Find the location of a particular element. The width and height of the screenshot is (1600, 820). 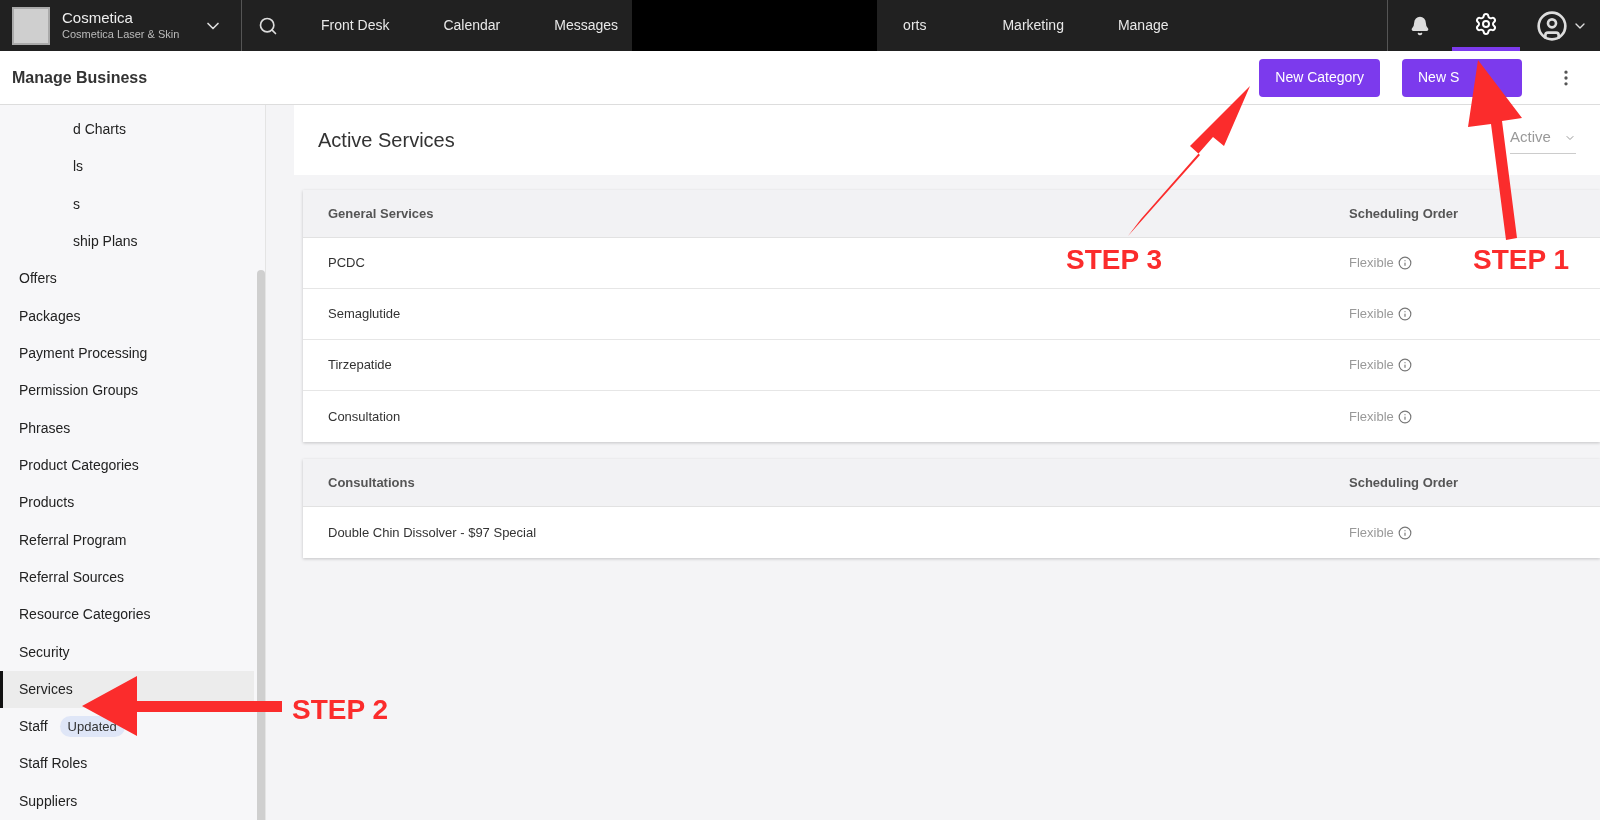

service-name: Double Chin Dissolver - $97 Special is located at coordinates (432, 532).